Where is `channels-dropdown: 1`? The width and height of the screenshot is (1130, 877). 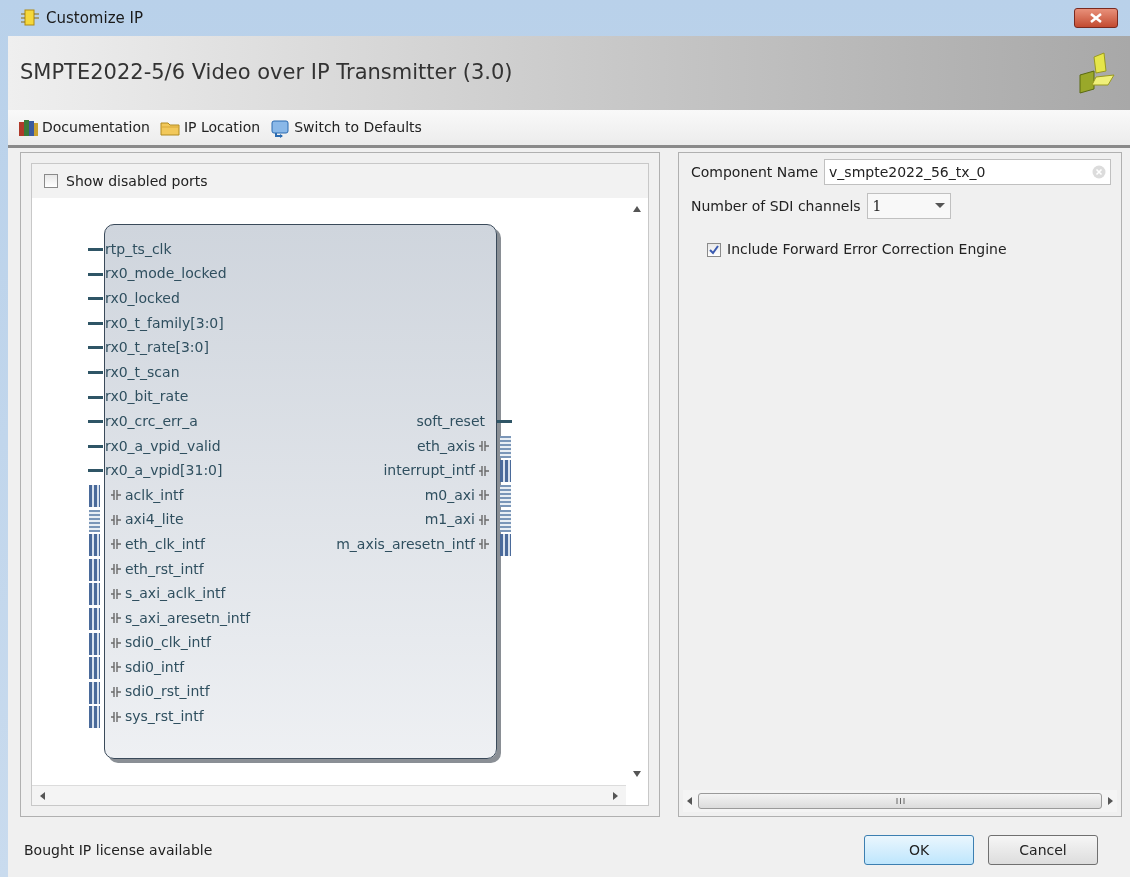
channels-dropdown: 1 is located at coordinates (908, 206).